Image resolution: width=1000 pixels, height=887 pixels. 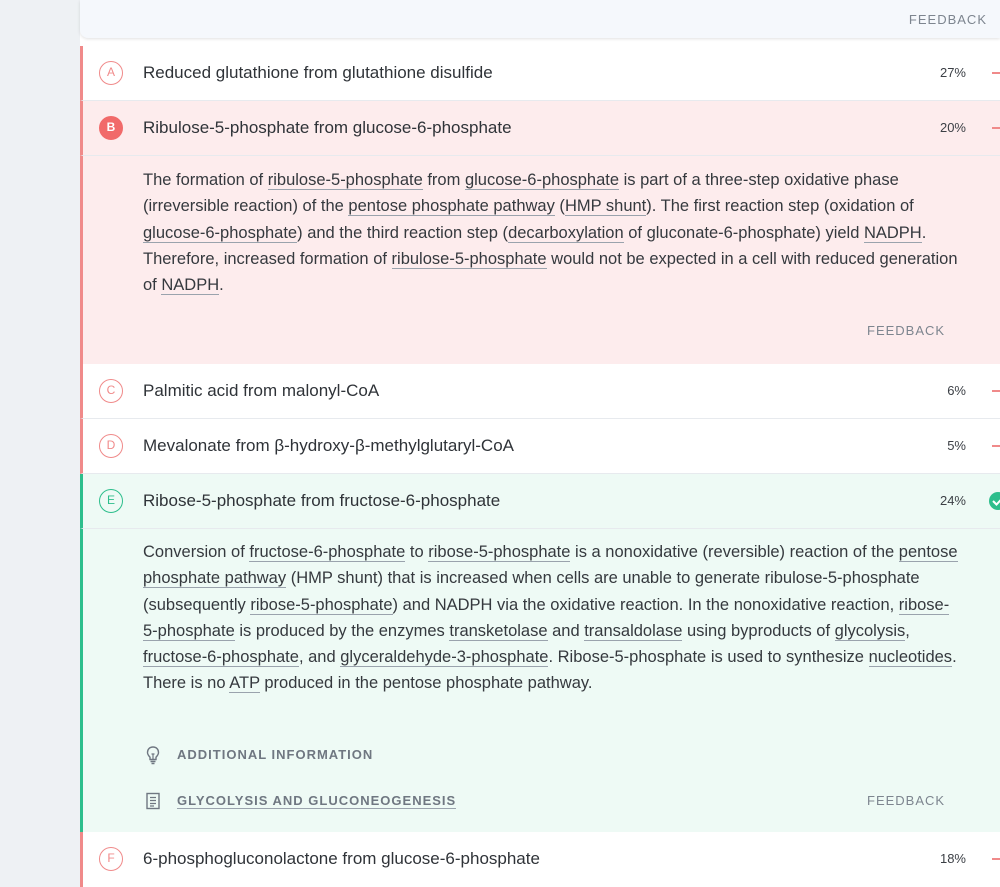 What do you see at coordinates (633, 631) in the screenshot?
I see `glossary-link: transaldolase` at bounding box center [633, 631].